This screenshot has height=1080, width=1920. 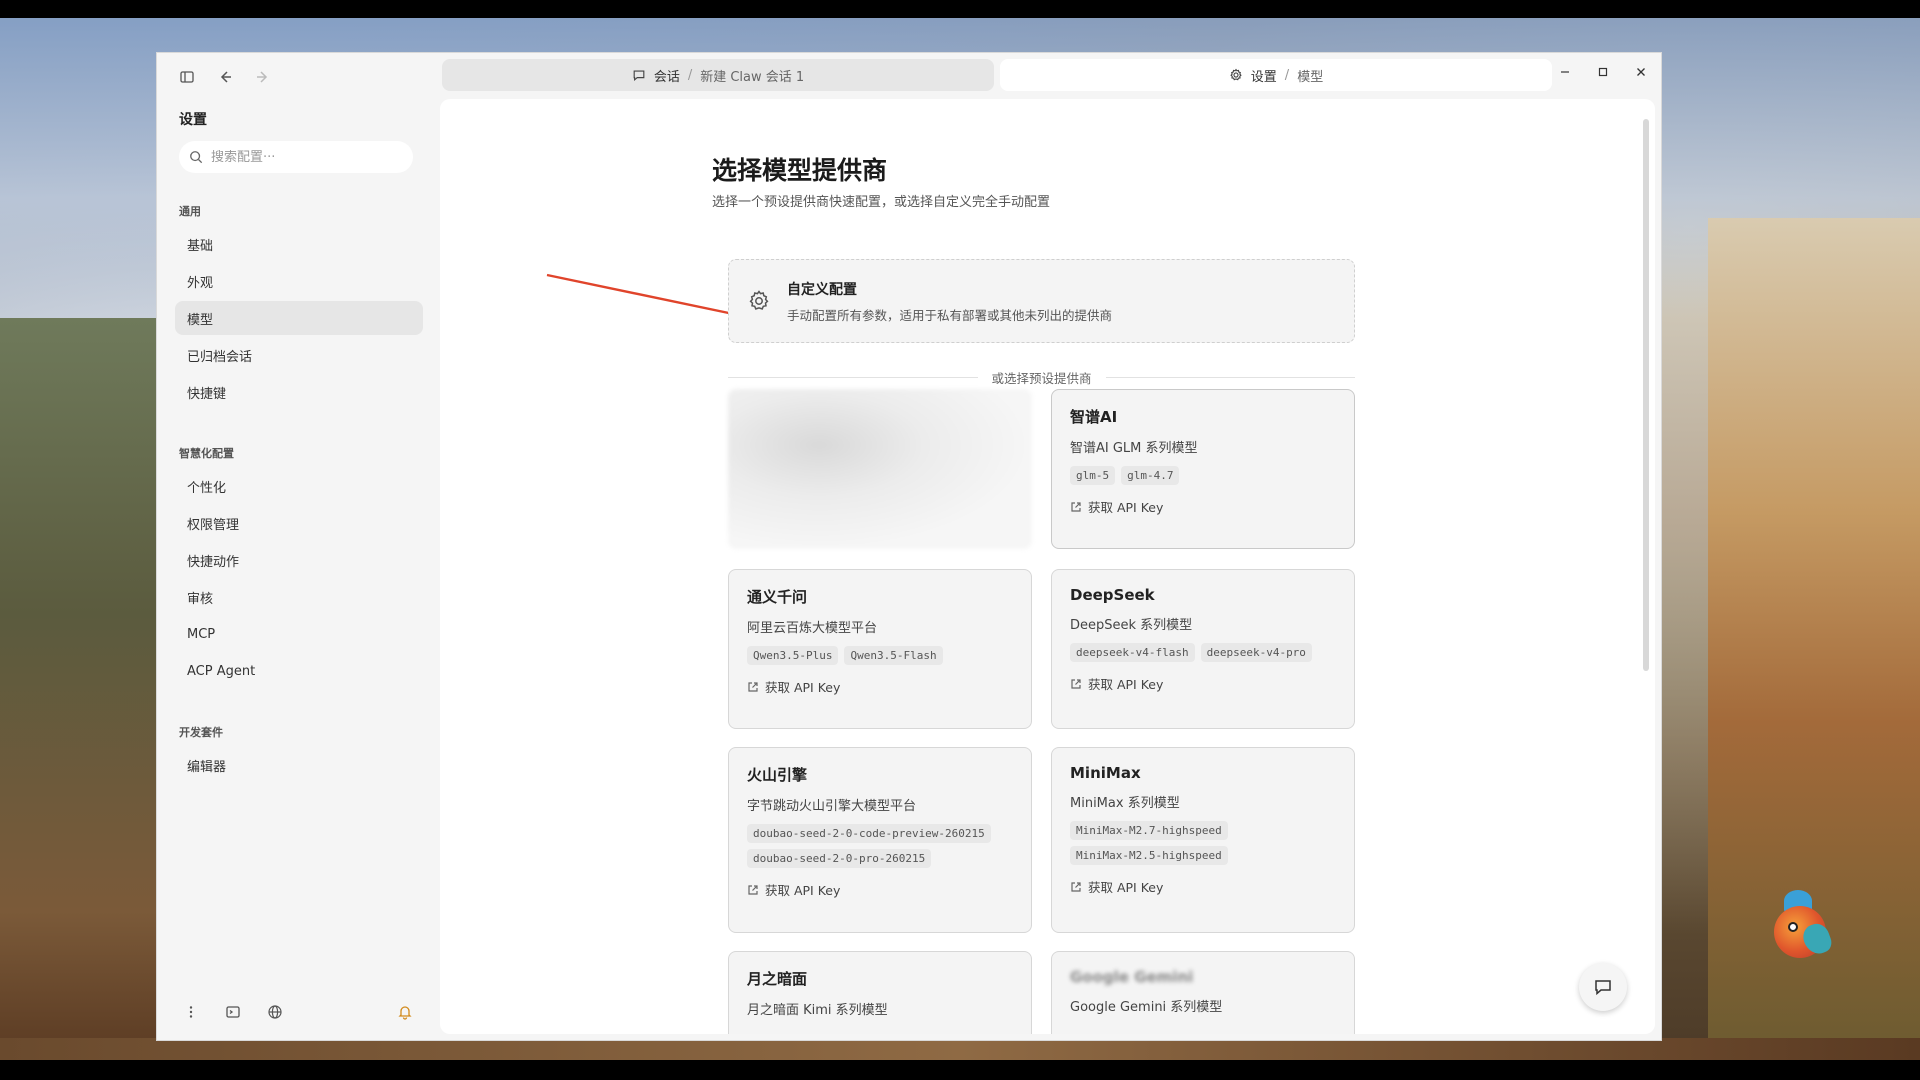 I want to click on chat-icon, so click(x=639, y=76).